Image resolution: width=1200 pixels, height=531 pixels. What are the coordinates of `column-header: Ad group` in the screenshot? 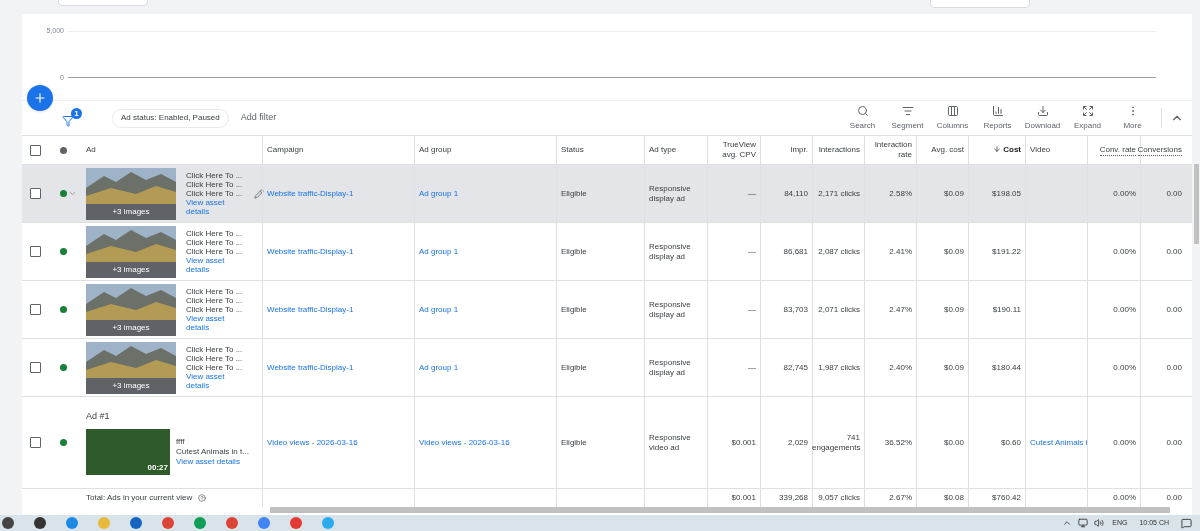 It's located at (435, 150).